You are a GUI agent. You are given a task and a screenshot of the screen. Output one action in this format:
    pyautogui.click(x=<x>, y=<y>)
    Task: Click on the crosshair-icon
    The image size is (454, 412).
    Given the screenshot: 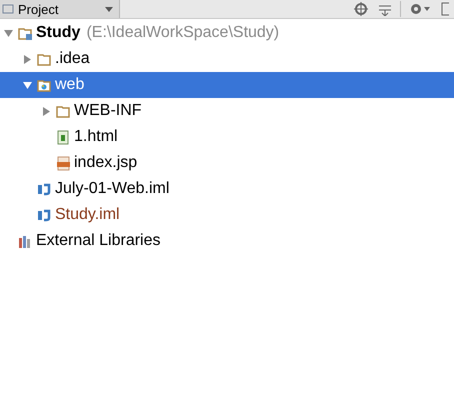 What is the action you would take?
    pyautogui.click(x=361, y=9)
    